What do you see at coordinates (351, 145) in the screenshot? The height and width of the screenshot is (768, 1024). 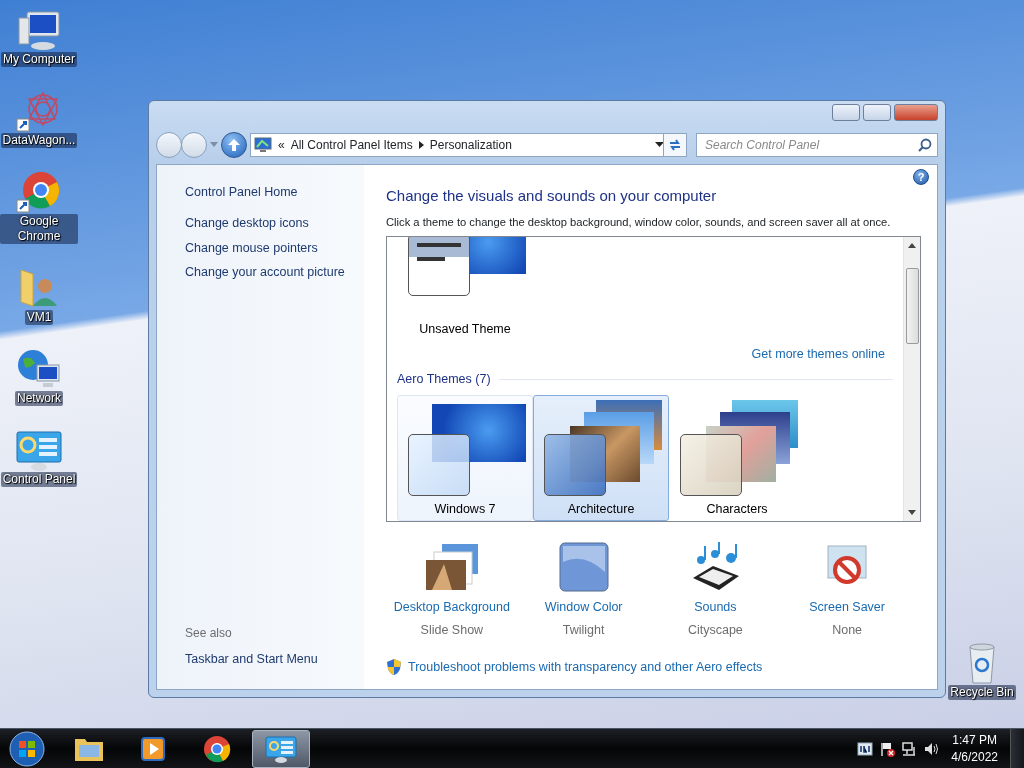 I see `breadcrumb-item: All Control Panel Items` at bounding box center [351, 145].